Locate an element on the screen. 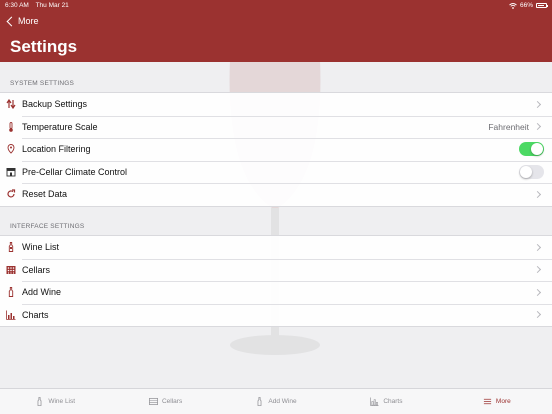  back-button: More is located at coordinates (22, 21).